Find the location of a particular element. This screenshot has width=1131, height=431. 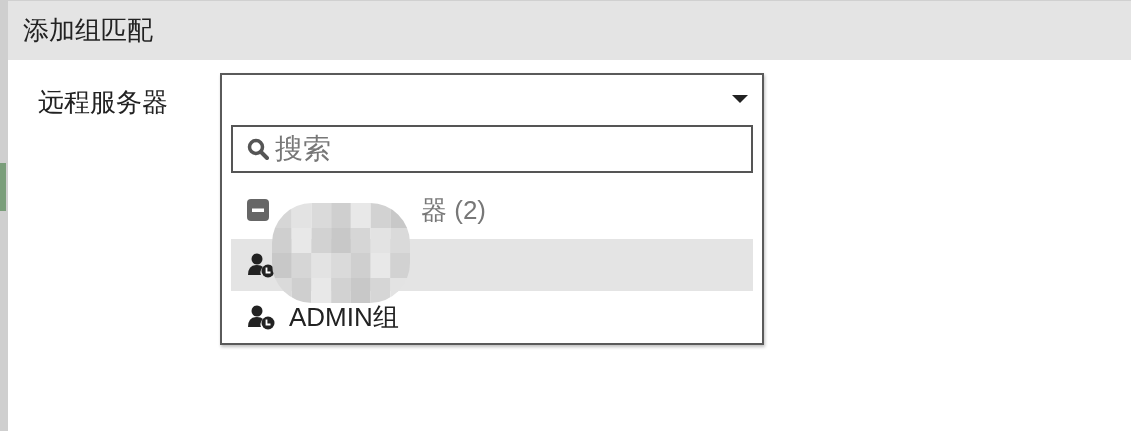

list-item: ADMIN组 is located at coordinates (492, 317).